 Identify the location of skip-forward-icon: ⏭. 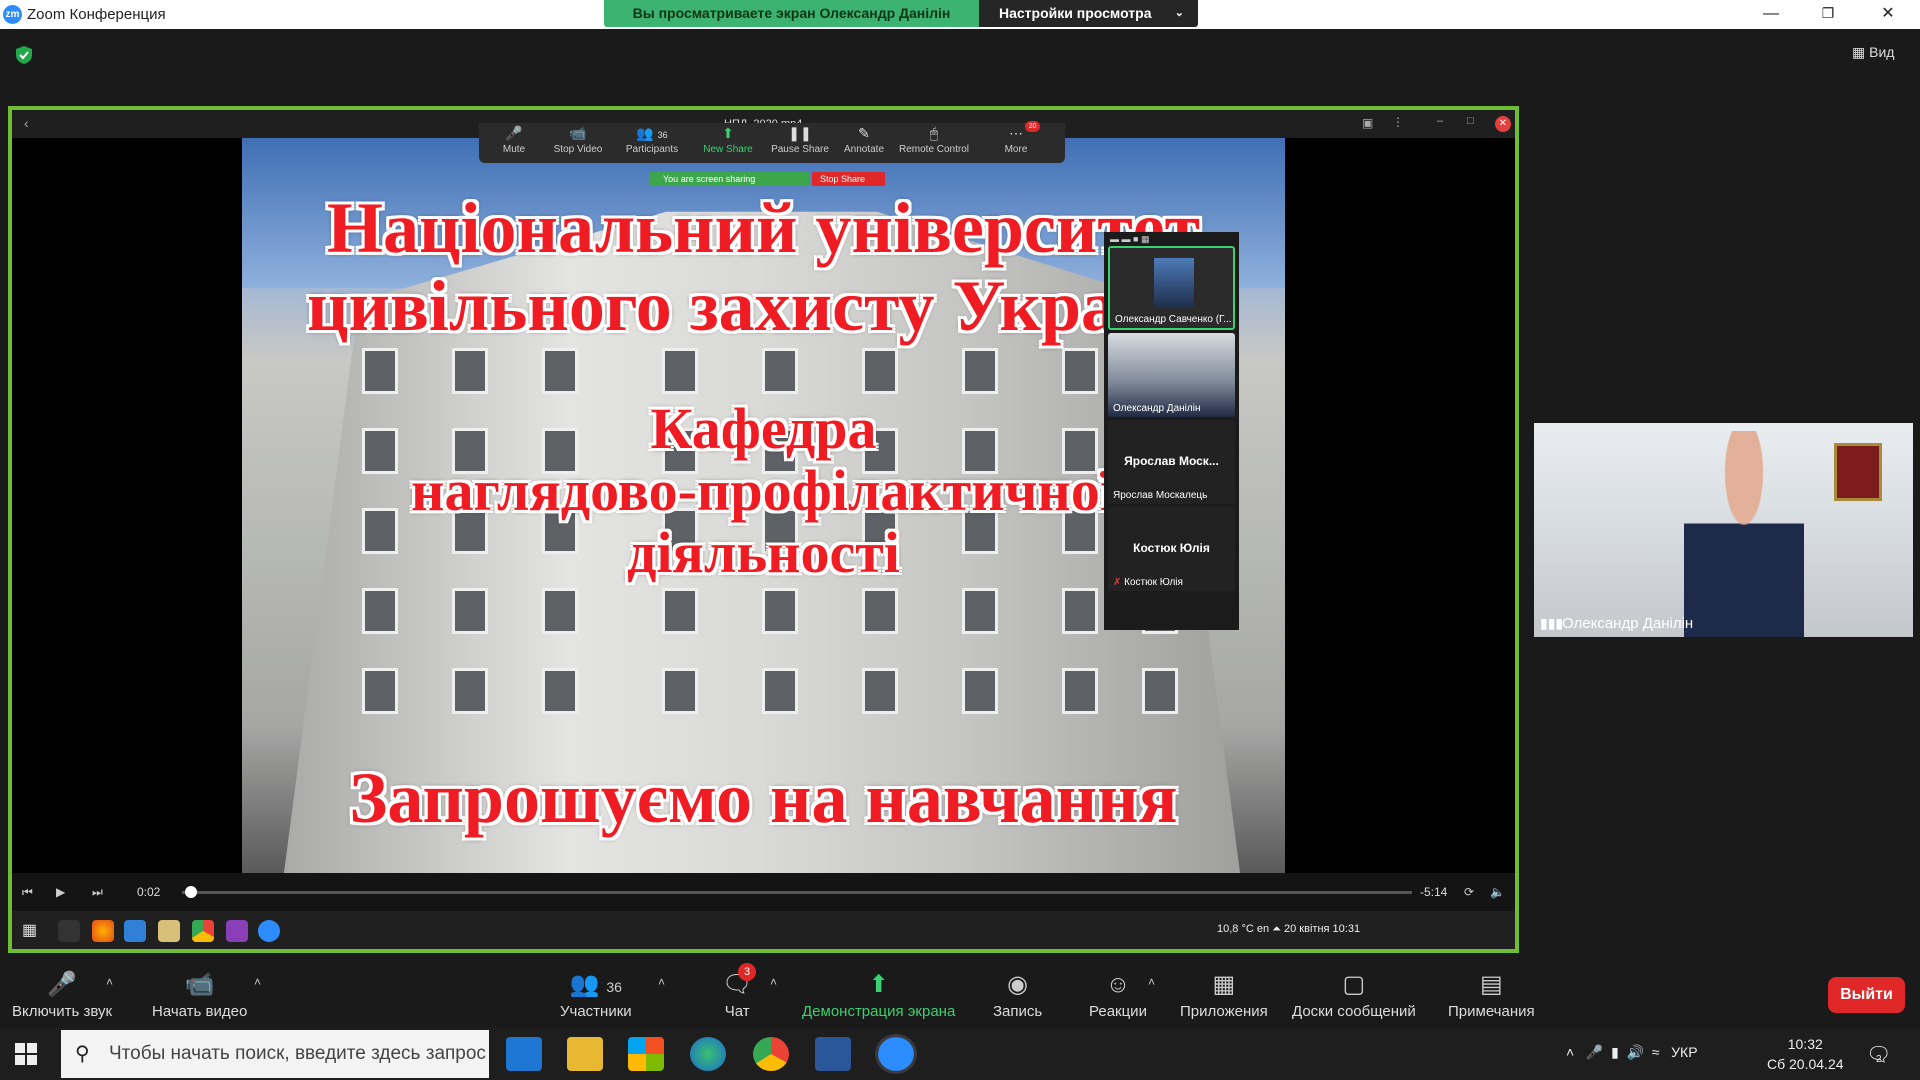
(97, 892).